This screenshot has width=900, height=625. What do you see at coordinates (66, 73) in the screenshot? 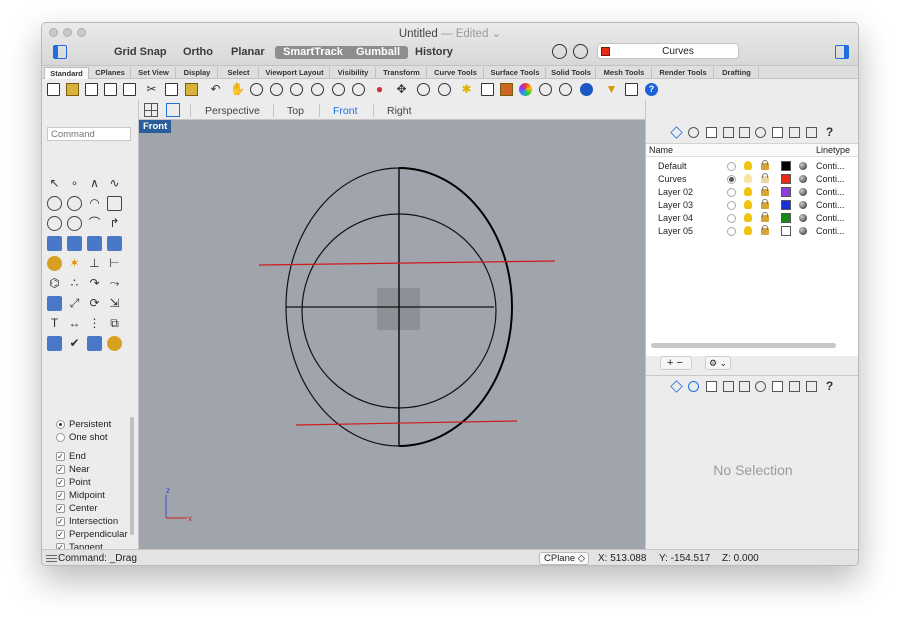
I see `tab-standard: Standard` at bounding box center [66, 73].